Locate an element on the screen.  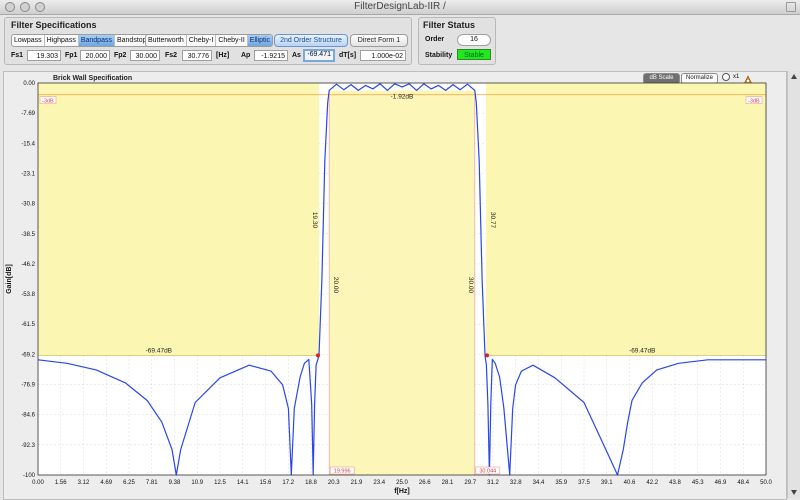
filter-type-highpass: Highpass is located at coordinates (62, 40).